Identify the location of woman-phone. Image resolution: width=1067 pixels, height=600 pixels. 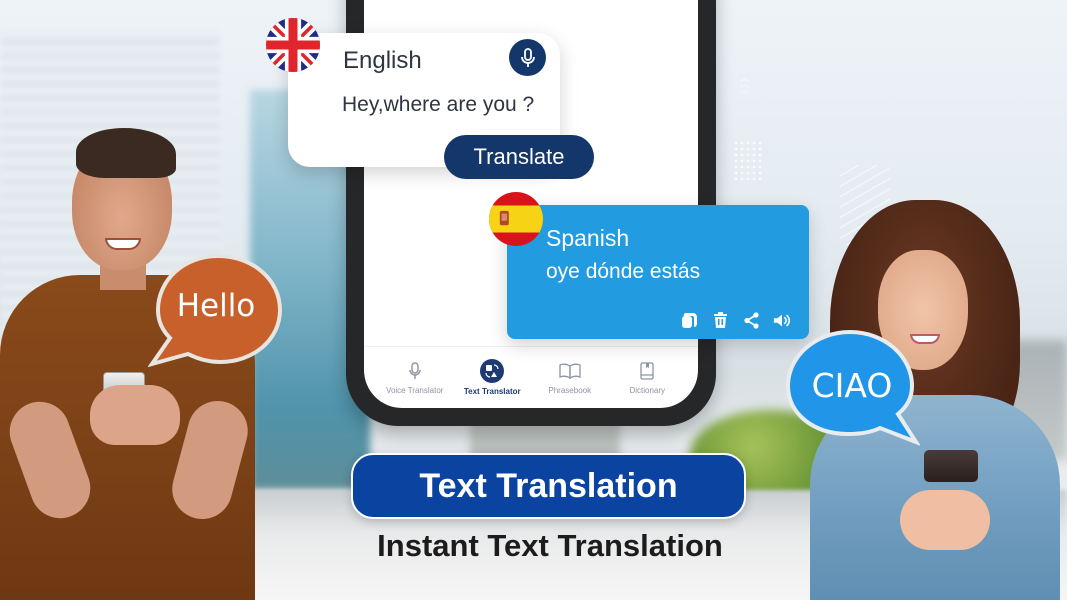
(951, 466).